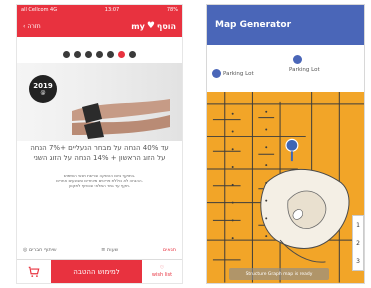  I want to click on status-bar: all Cellcom 4G 13:07 78%, so click(99, 10).